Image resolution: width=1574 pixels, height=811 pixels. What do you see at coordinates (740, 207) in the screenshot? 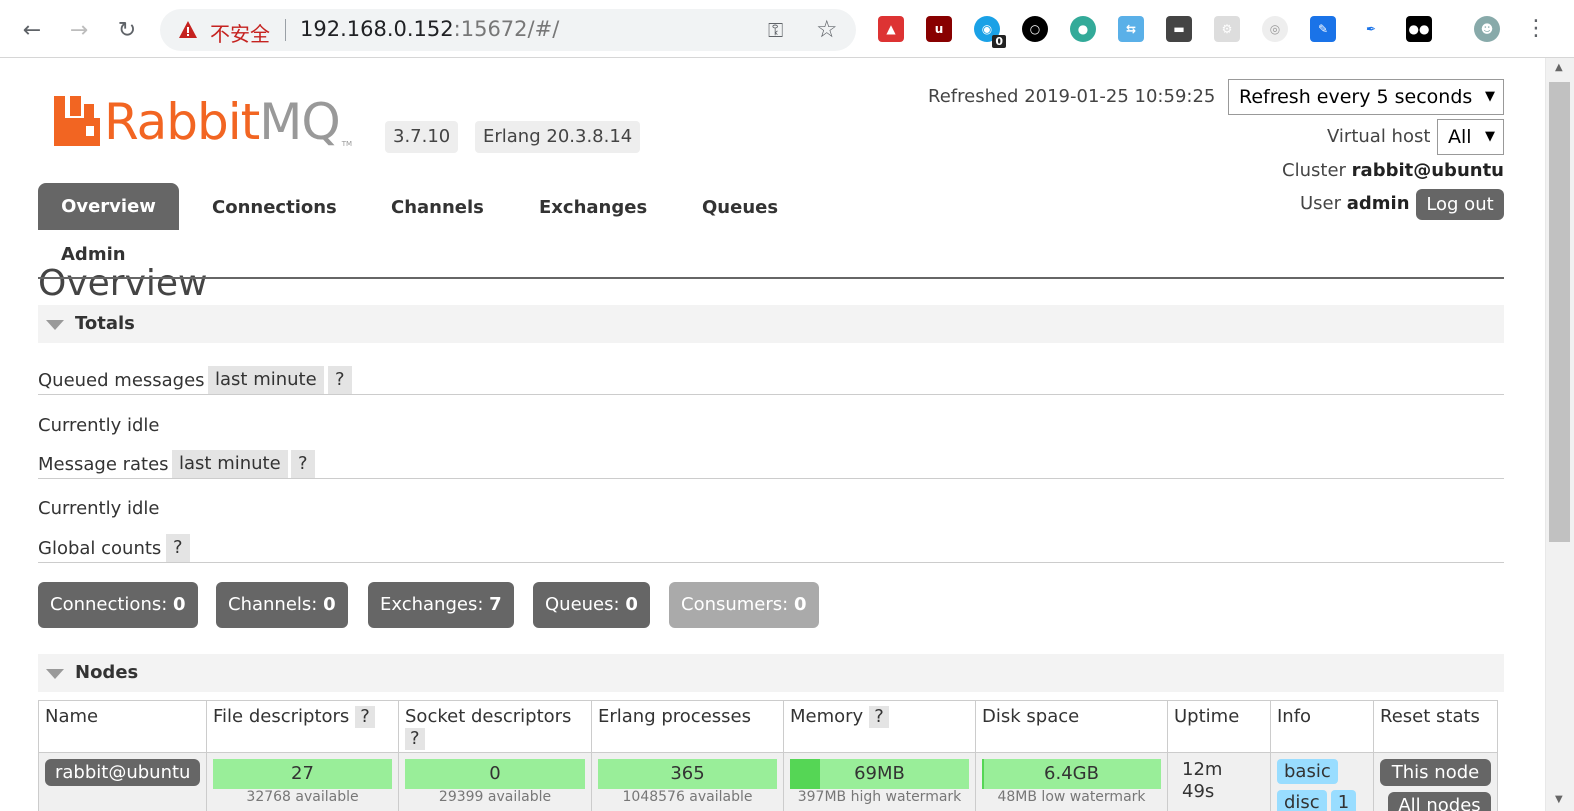
I see `tab-queues: Queues` at bounding box center [740, 207].